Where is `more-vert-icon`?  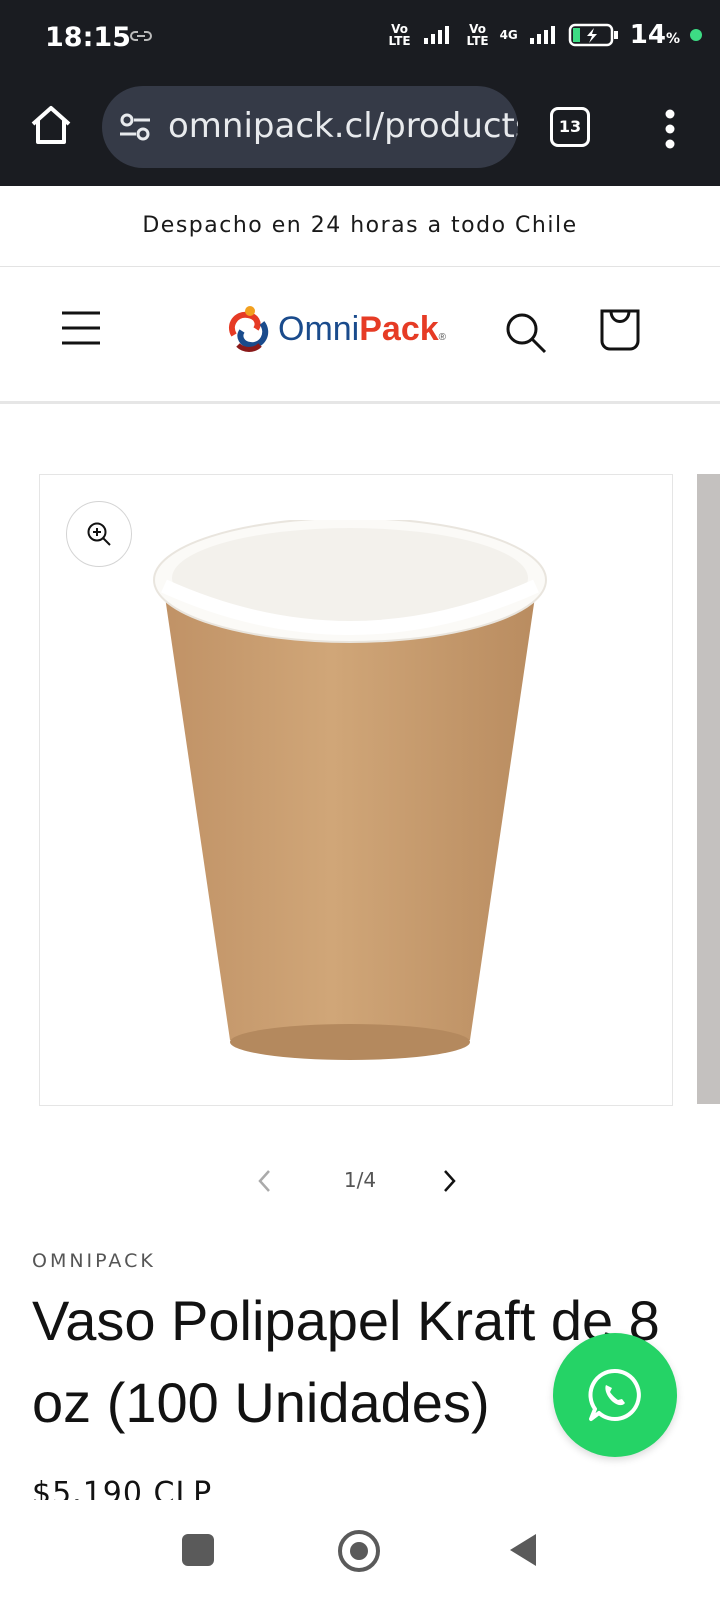 more-vert-icon is located at coordinates (670, 129).